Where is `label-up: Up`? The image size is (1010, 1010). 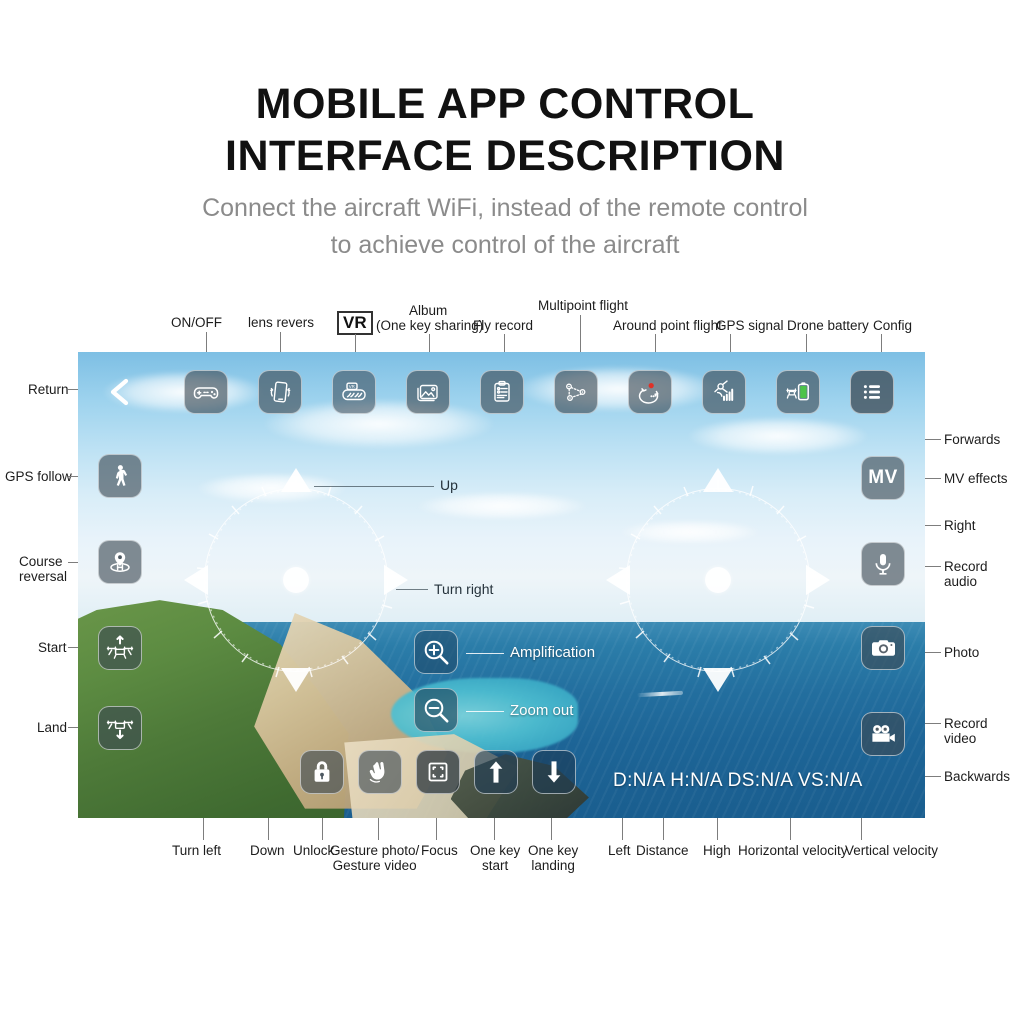
label-up: Up is located at coordinates (449, 485).